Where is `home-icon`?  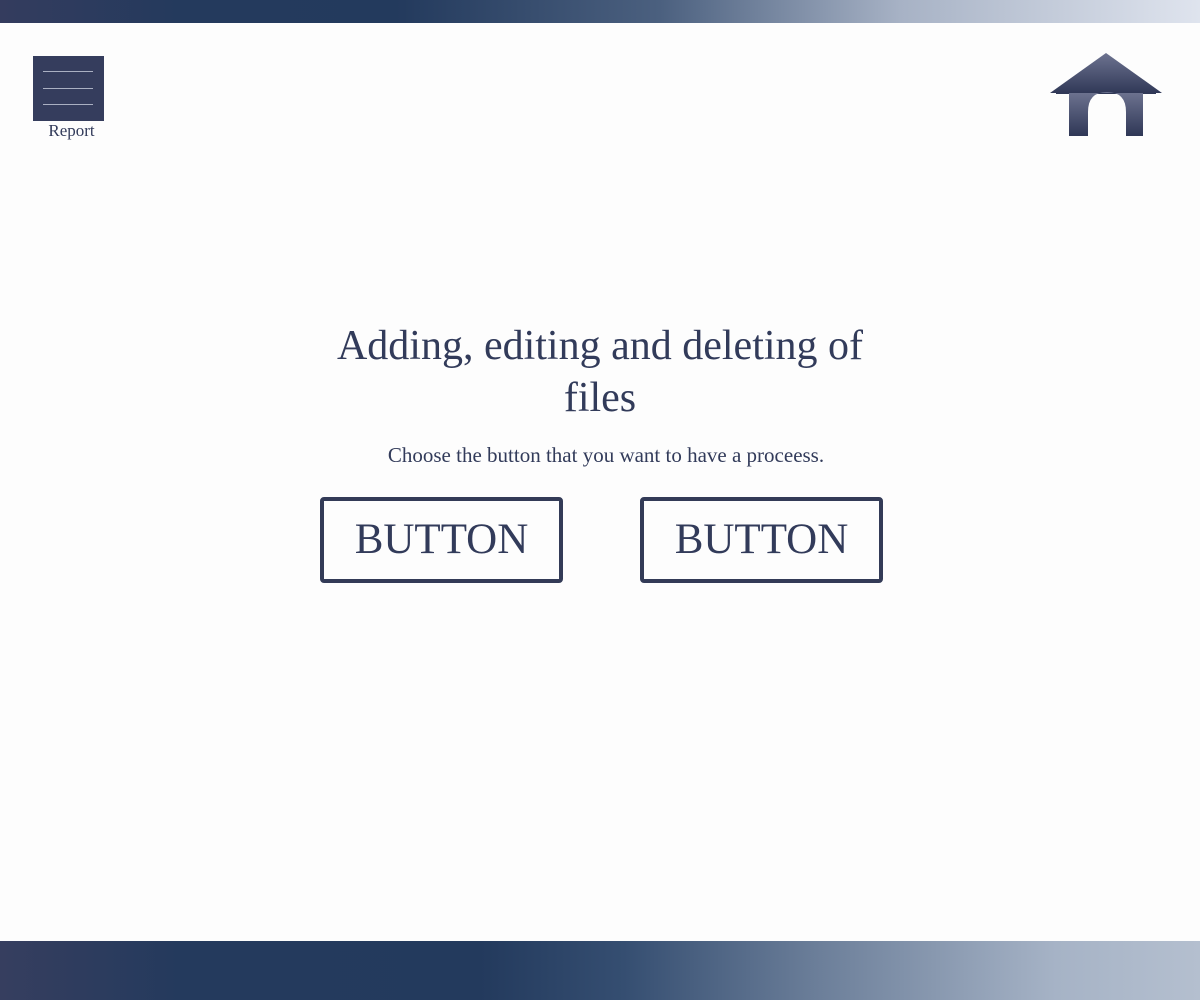 home-icon is located at coordinates (1106, 103).